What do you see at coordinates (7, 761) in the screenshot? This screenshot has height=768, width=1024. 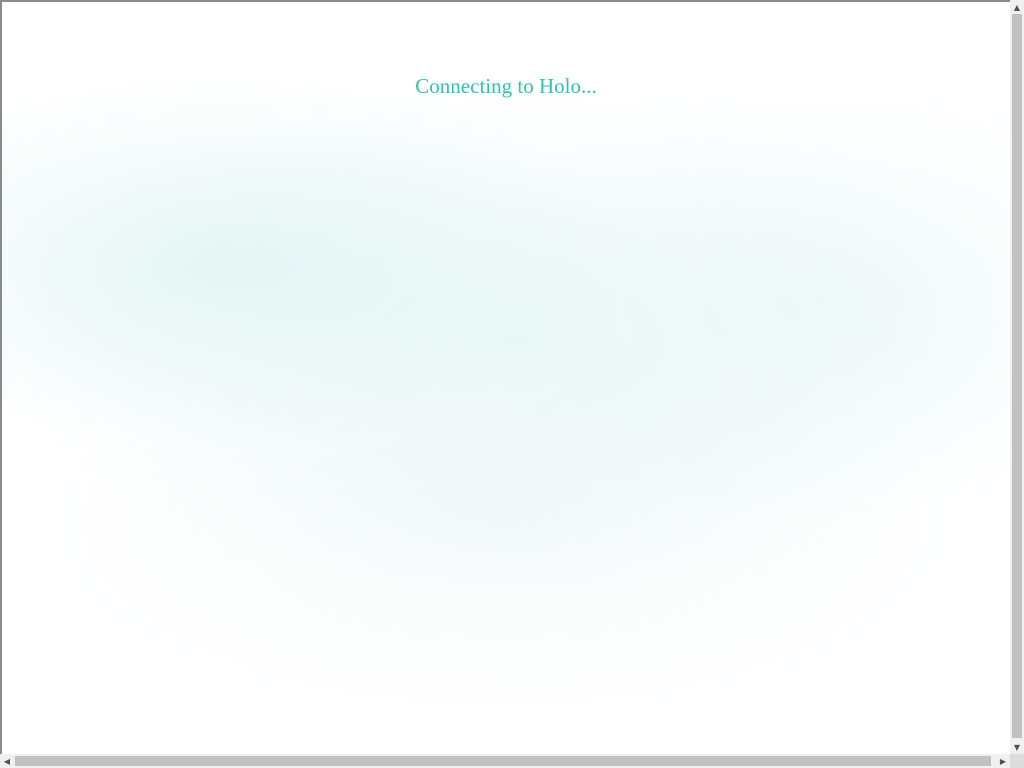 I see `triangle-left-icon: ◀` at bounding box center [7, 761].